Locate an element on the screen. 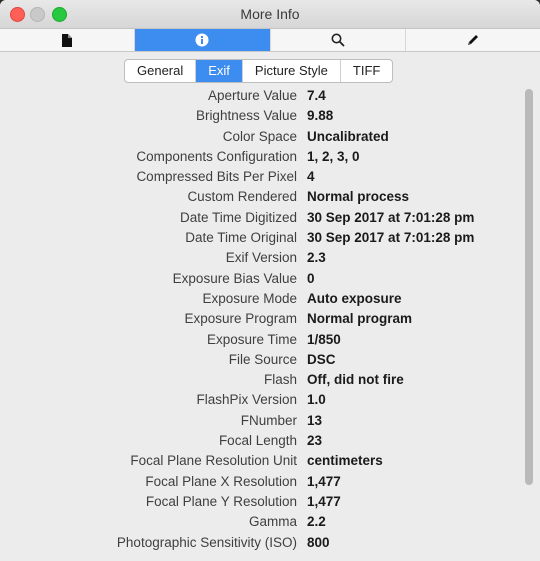 This screenshot has height=561, width=540. property-value: Uncalibrated is located at coordinates (348, 136).